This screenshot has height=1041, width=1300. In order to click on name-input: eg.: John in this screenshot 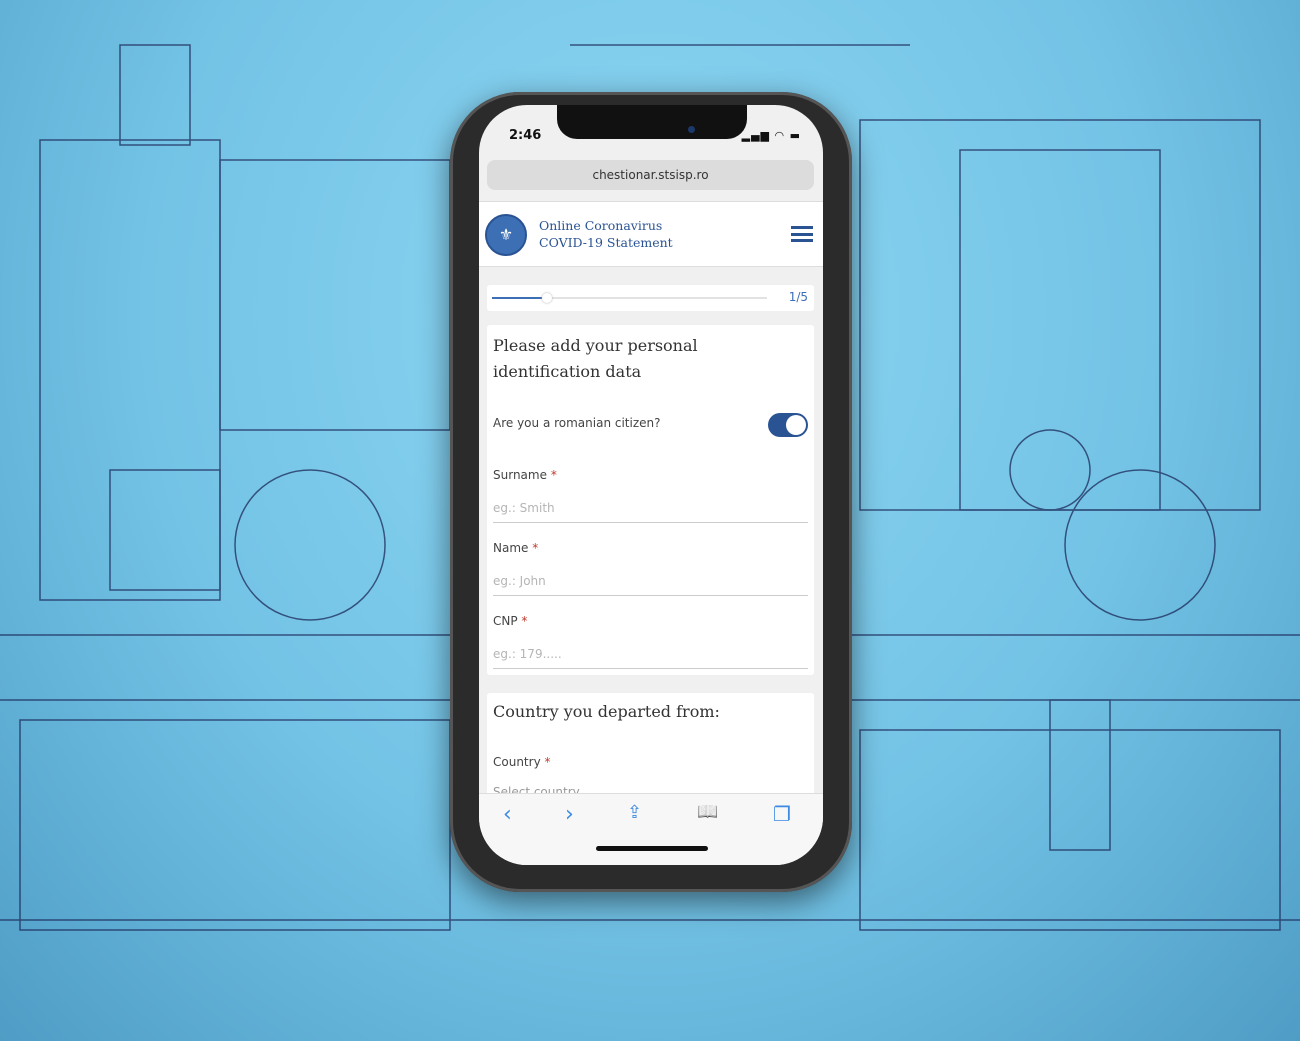, I will do `click(650, 583)`.